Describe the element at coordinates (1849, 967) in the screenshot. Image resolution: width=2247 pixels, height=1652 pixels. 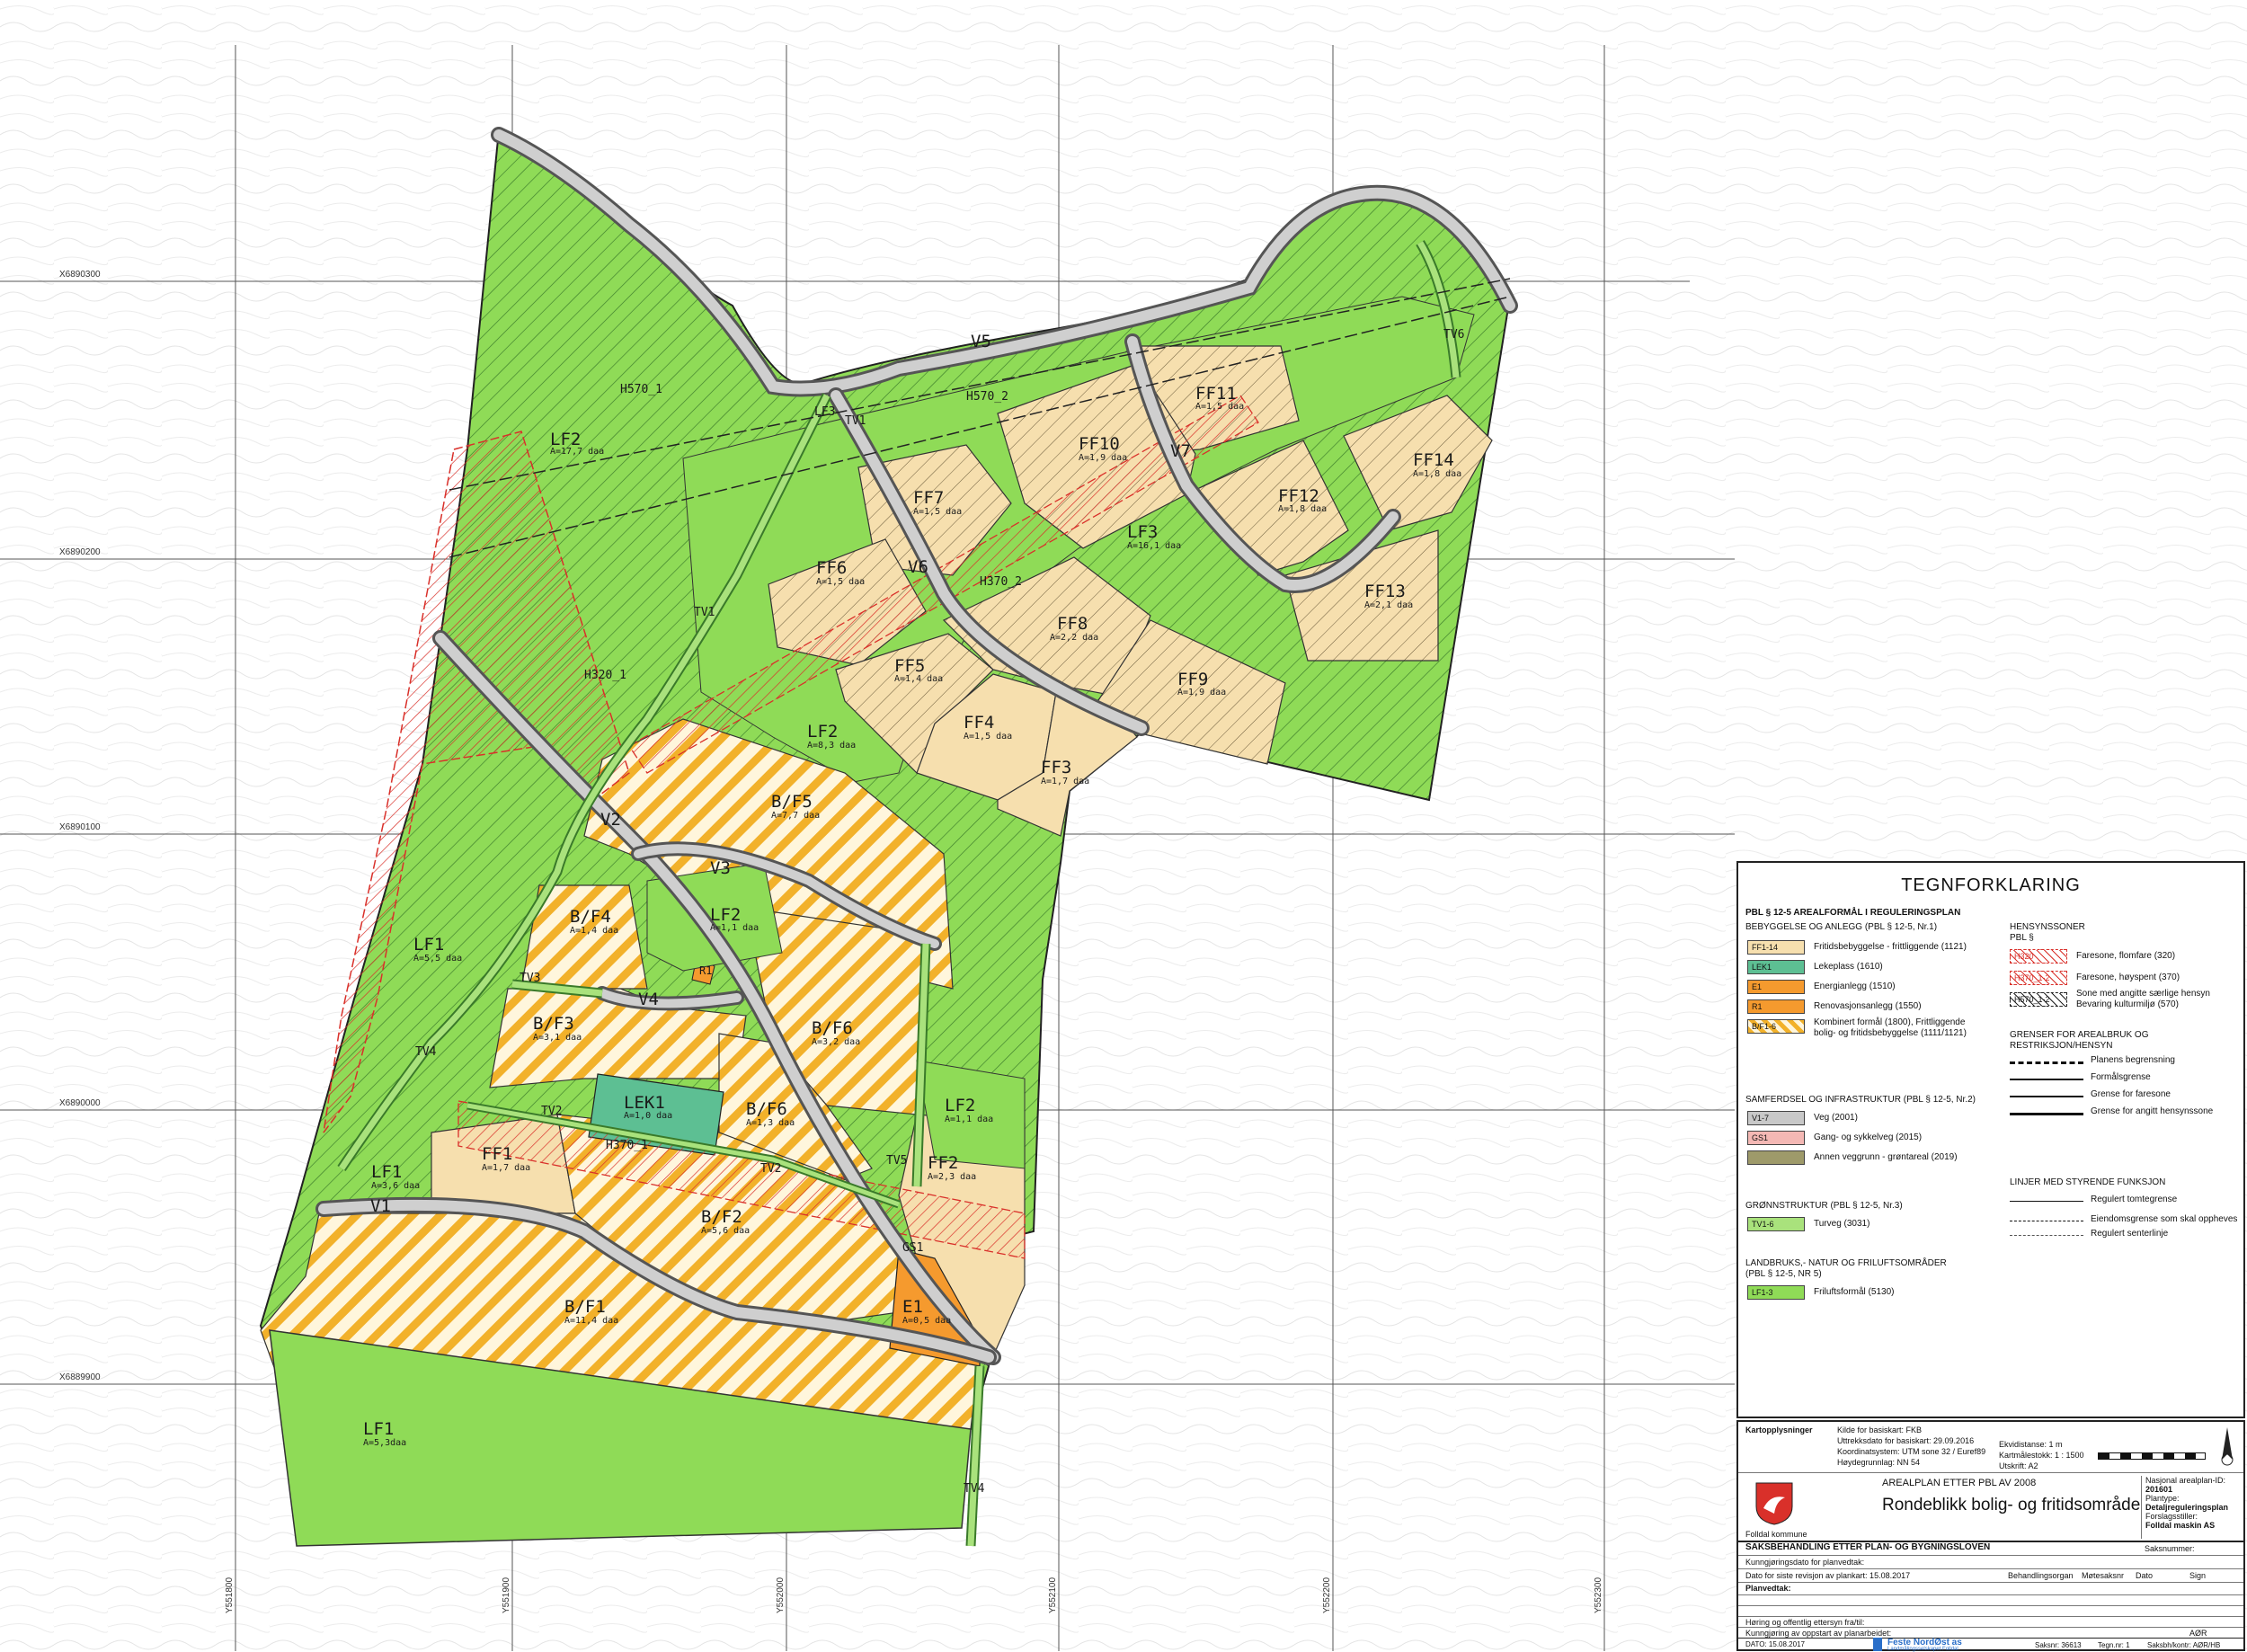
I see `legend-label-lek: Lekeplass (1610)` at that location.